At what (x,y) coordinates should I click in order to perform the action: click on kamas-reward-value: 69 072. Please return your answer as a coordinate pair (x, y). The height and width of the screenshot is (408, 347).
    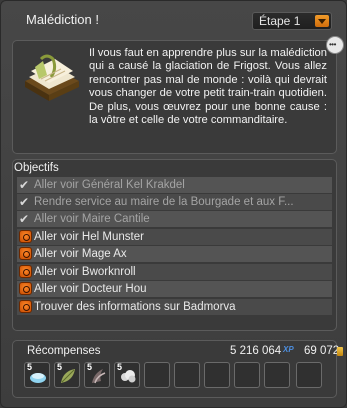
    Looking at the image, I should click on (322, 351).